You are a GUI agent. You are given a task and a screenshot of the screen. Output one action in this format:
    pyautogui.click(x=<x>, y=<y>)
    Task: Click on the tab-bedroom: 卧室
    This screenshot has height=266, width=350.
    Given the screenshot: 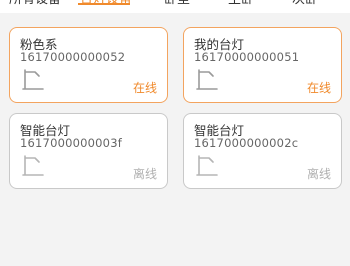 What is the action you would take?
    pyautogui.click(x=177, y=4)
    